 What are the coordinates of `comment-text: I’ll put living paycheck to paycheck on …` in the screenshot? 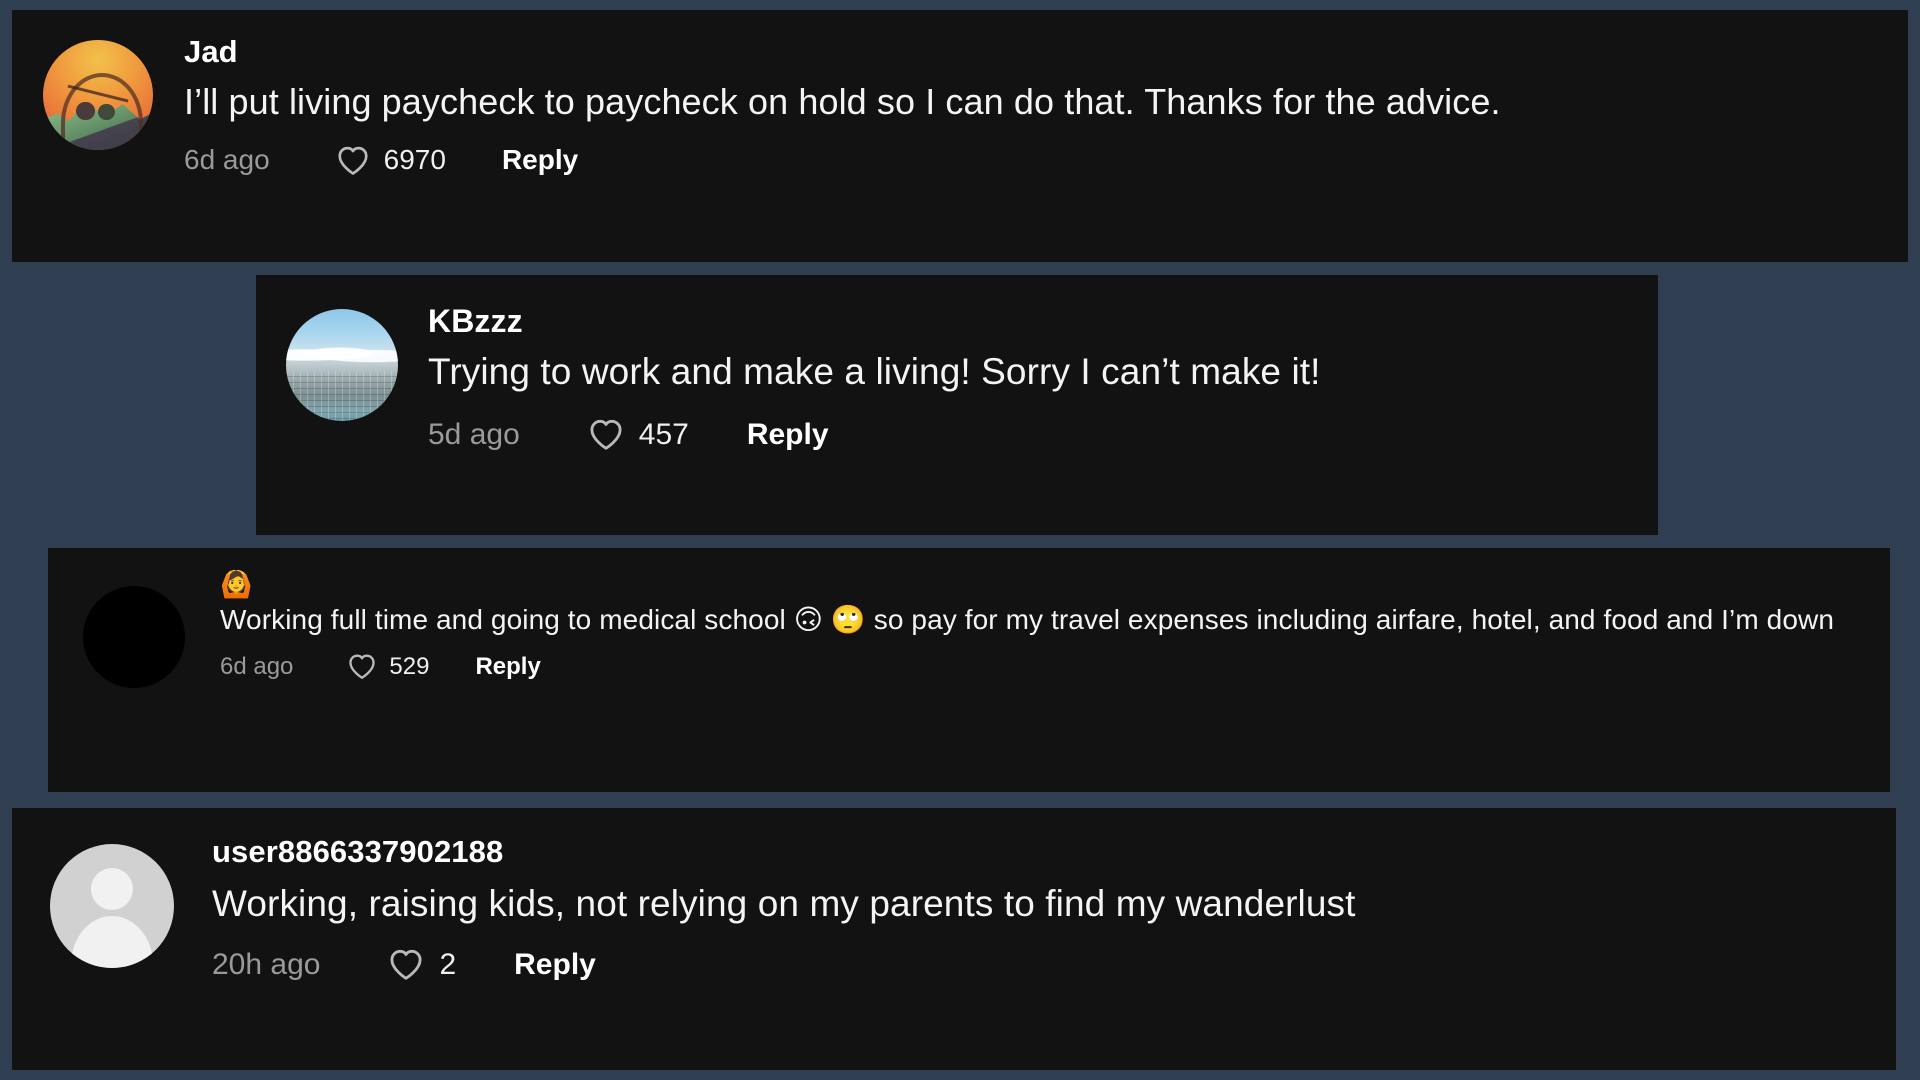 It's located at (842, 101).